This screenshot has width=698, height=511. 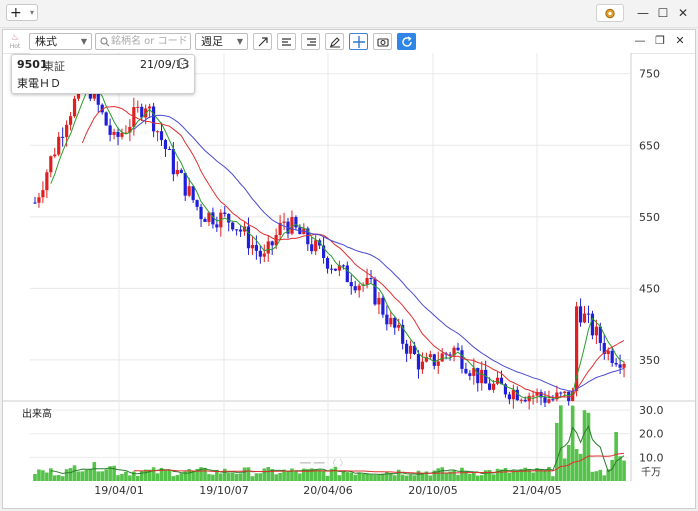 I want to click on market-select: 株式 ▼, so click(x=60, y=41).